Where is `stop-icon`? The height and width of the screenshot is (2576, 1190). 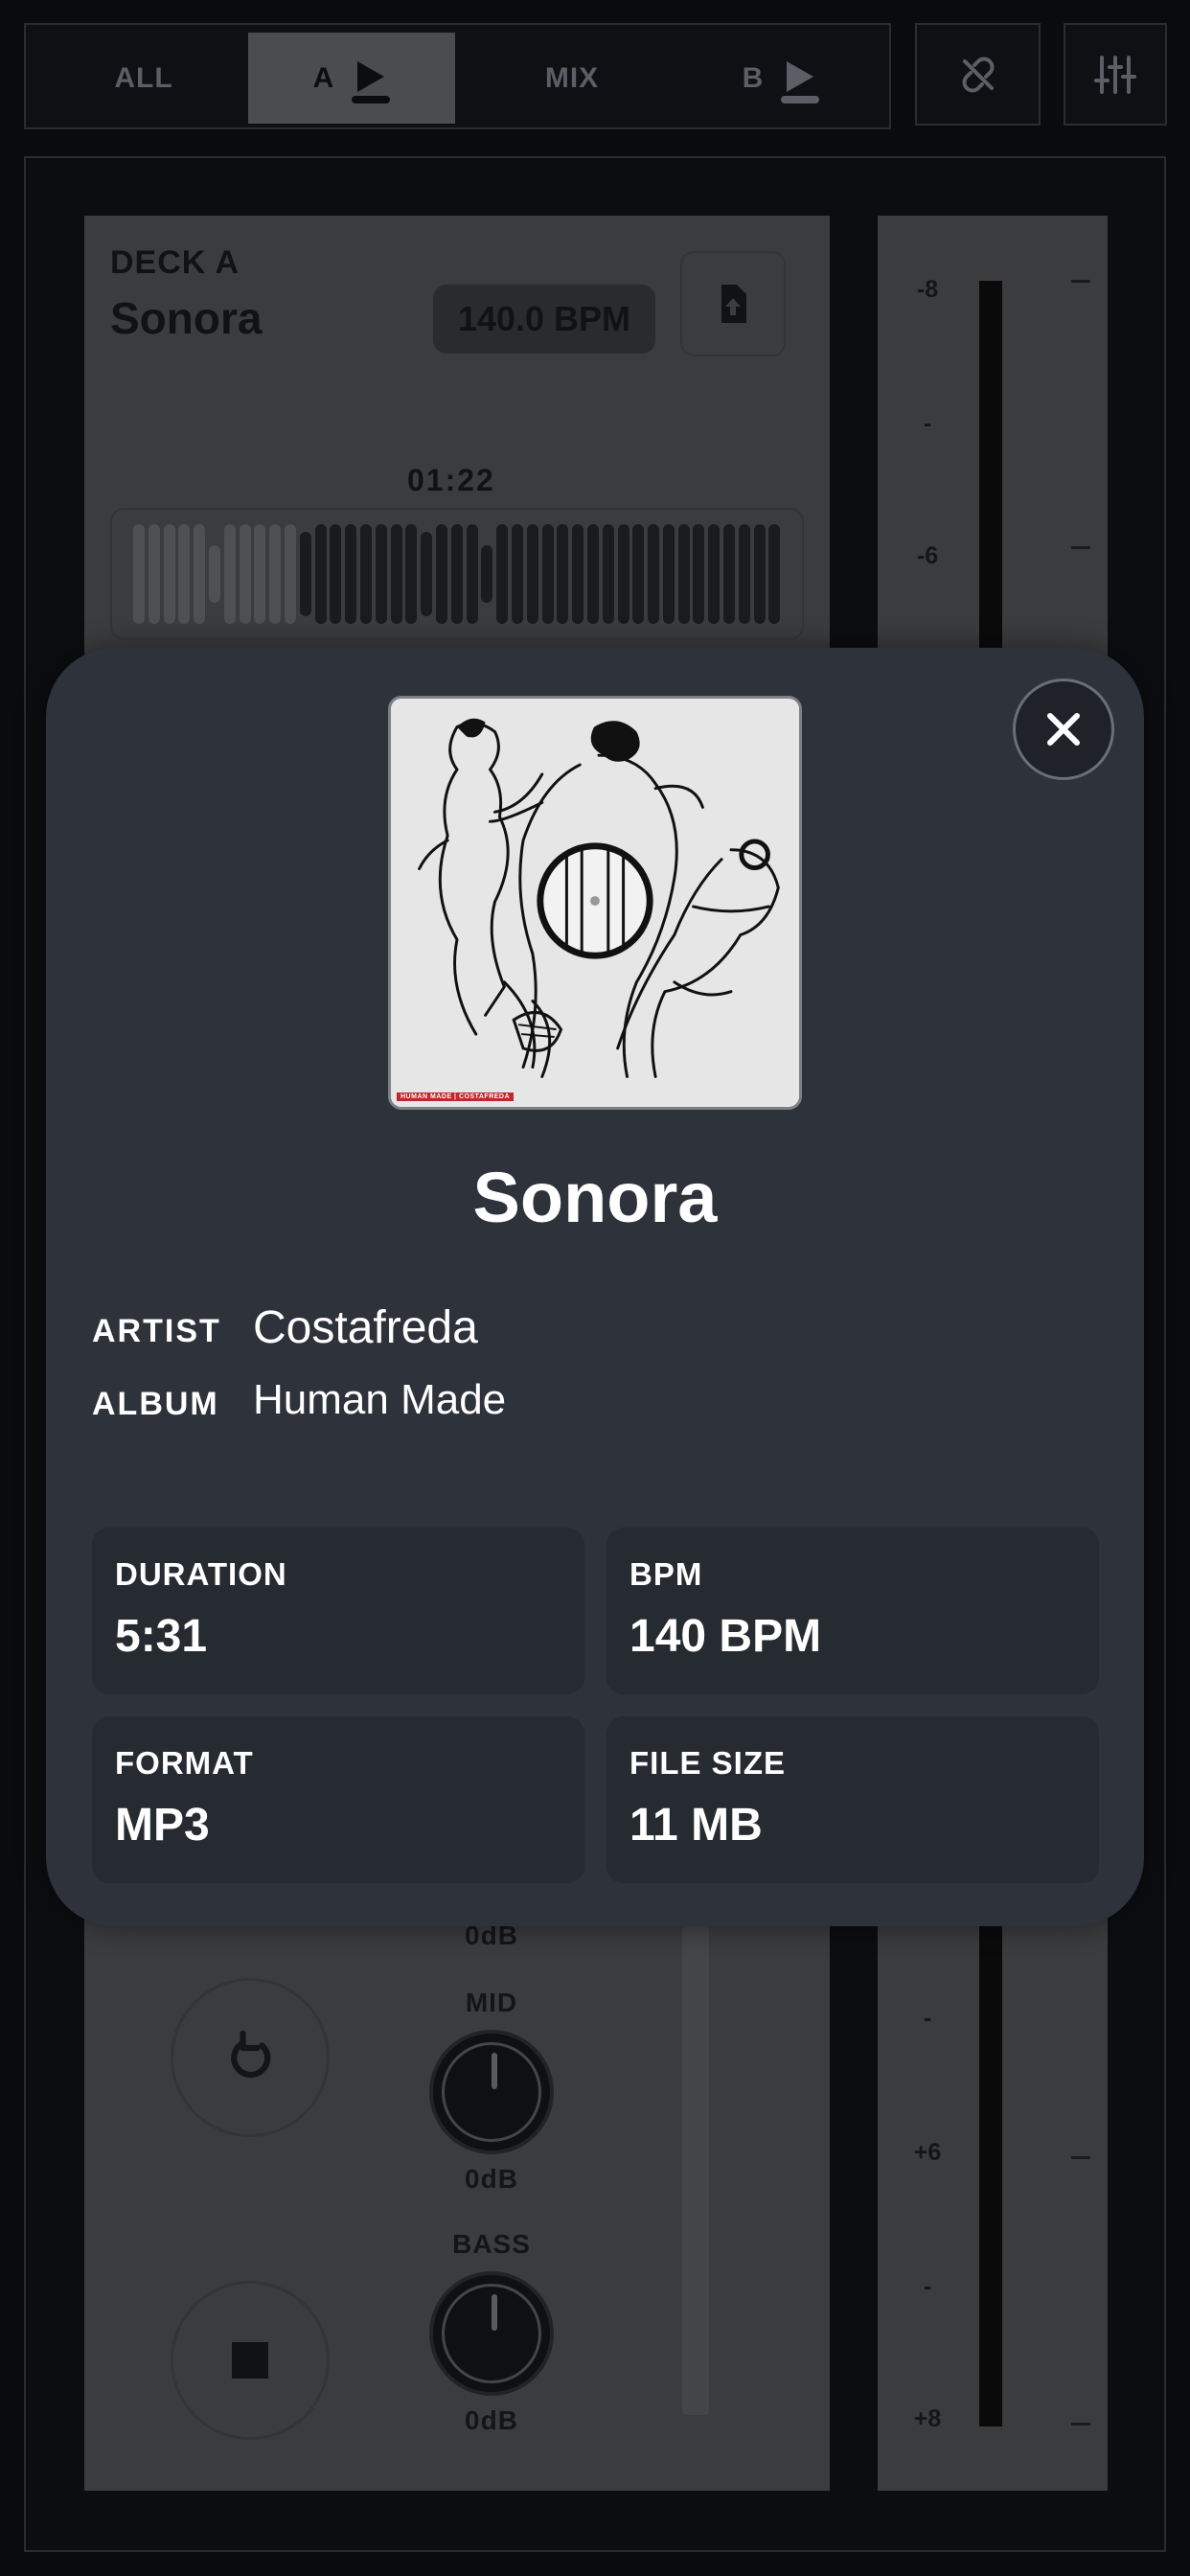
stop-icon is located at coordinates (250, 2360).